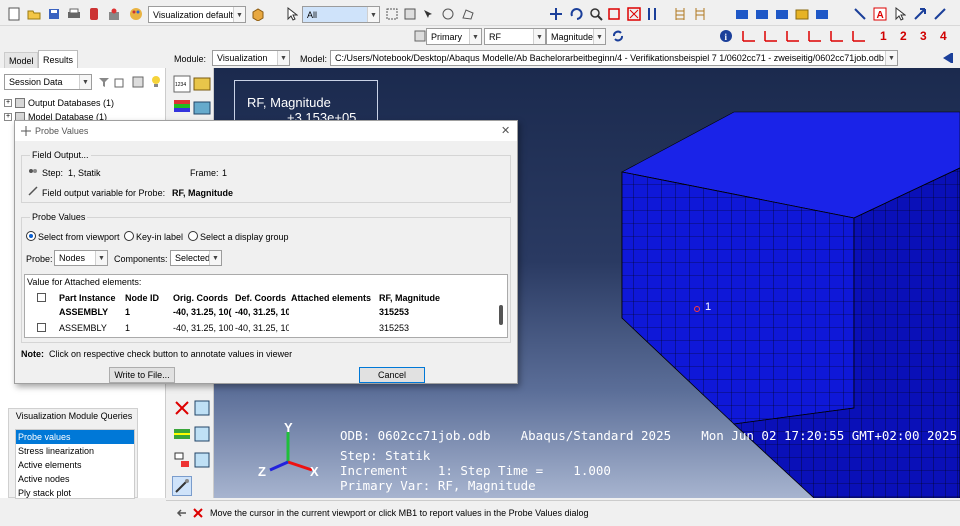  I want to click on query-item-ply-stack-plot: Ply stack plot, so click(75, 493).